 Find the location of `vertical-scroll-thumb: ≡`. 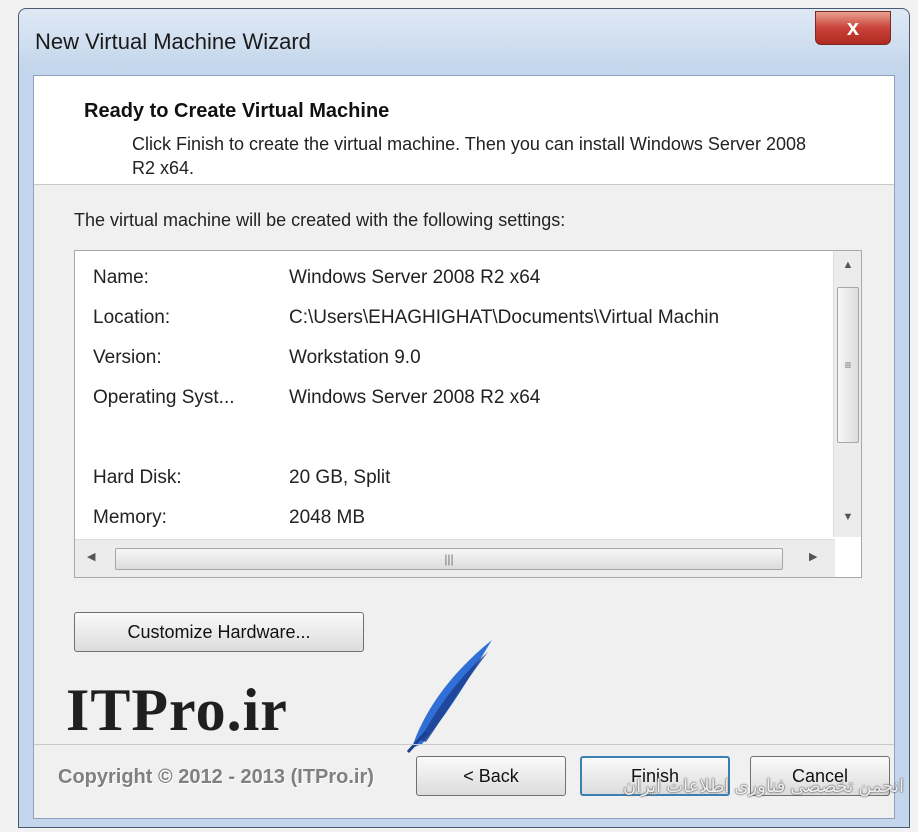

vertical-scroll-thumb: ≡ is located at coordinates (848, 365).